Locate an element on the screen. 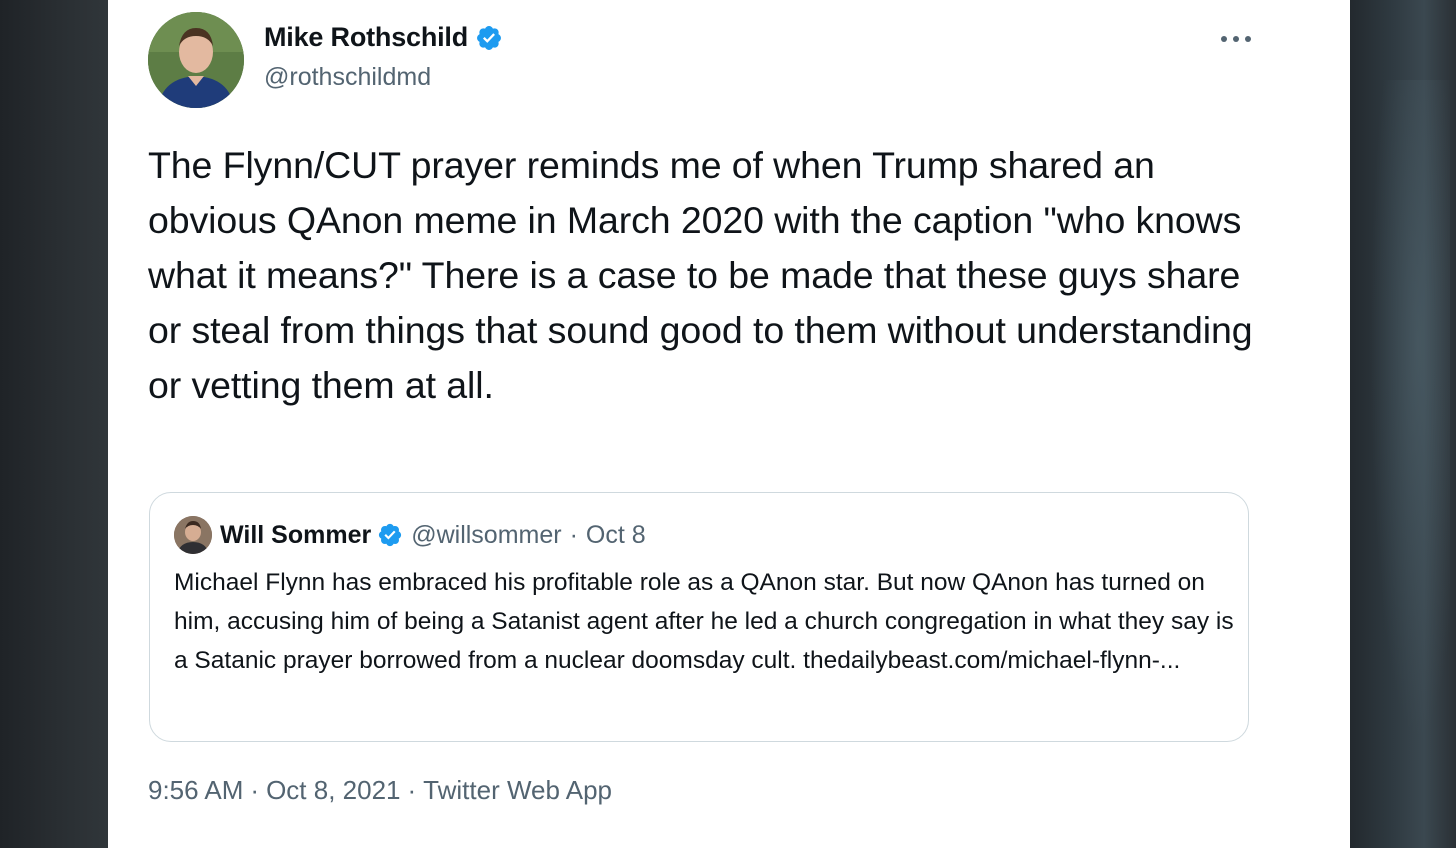 This screenshot has height=848, width=1456. background-right is located at coordinates (1403, 424).